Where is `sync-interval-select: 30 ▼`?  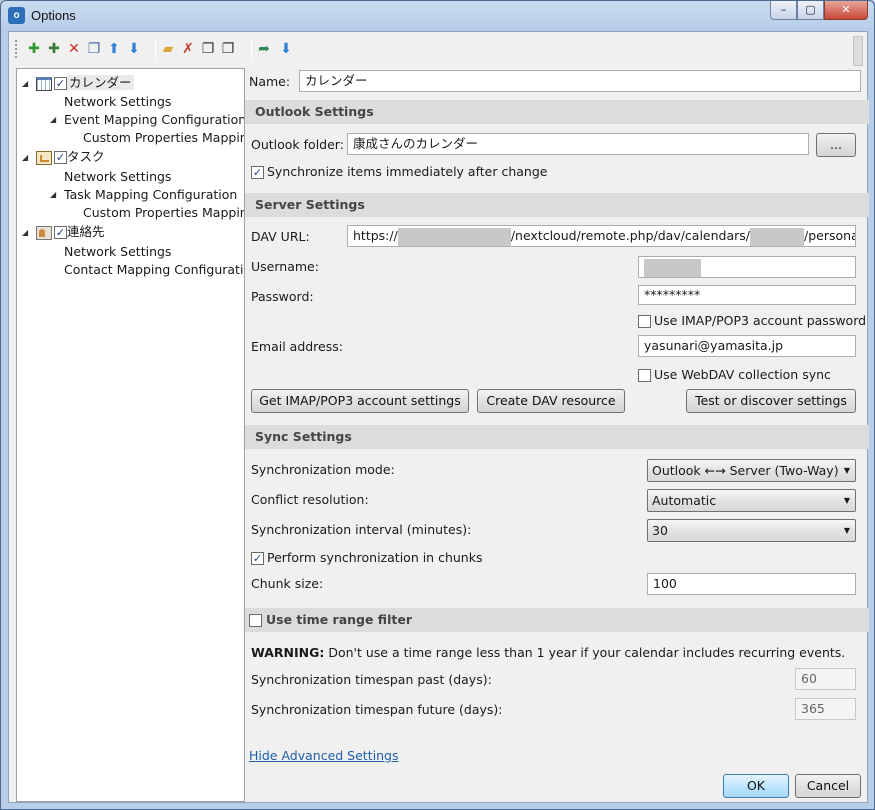 sync-interval-select: 30 ▼ is located at coordinates (751, 530).